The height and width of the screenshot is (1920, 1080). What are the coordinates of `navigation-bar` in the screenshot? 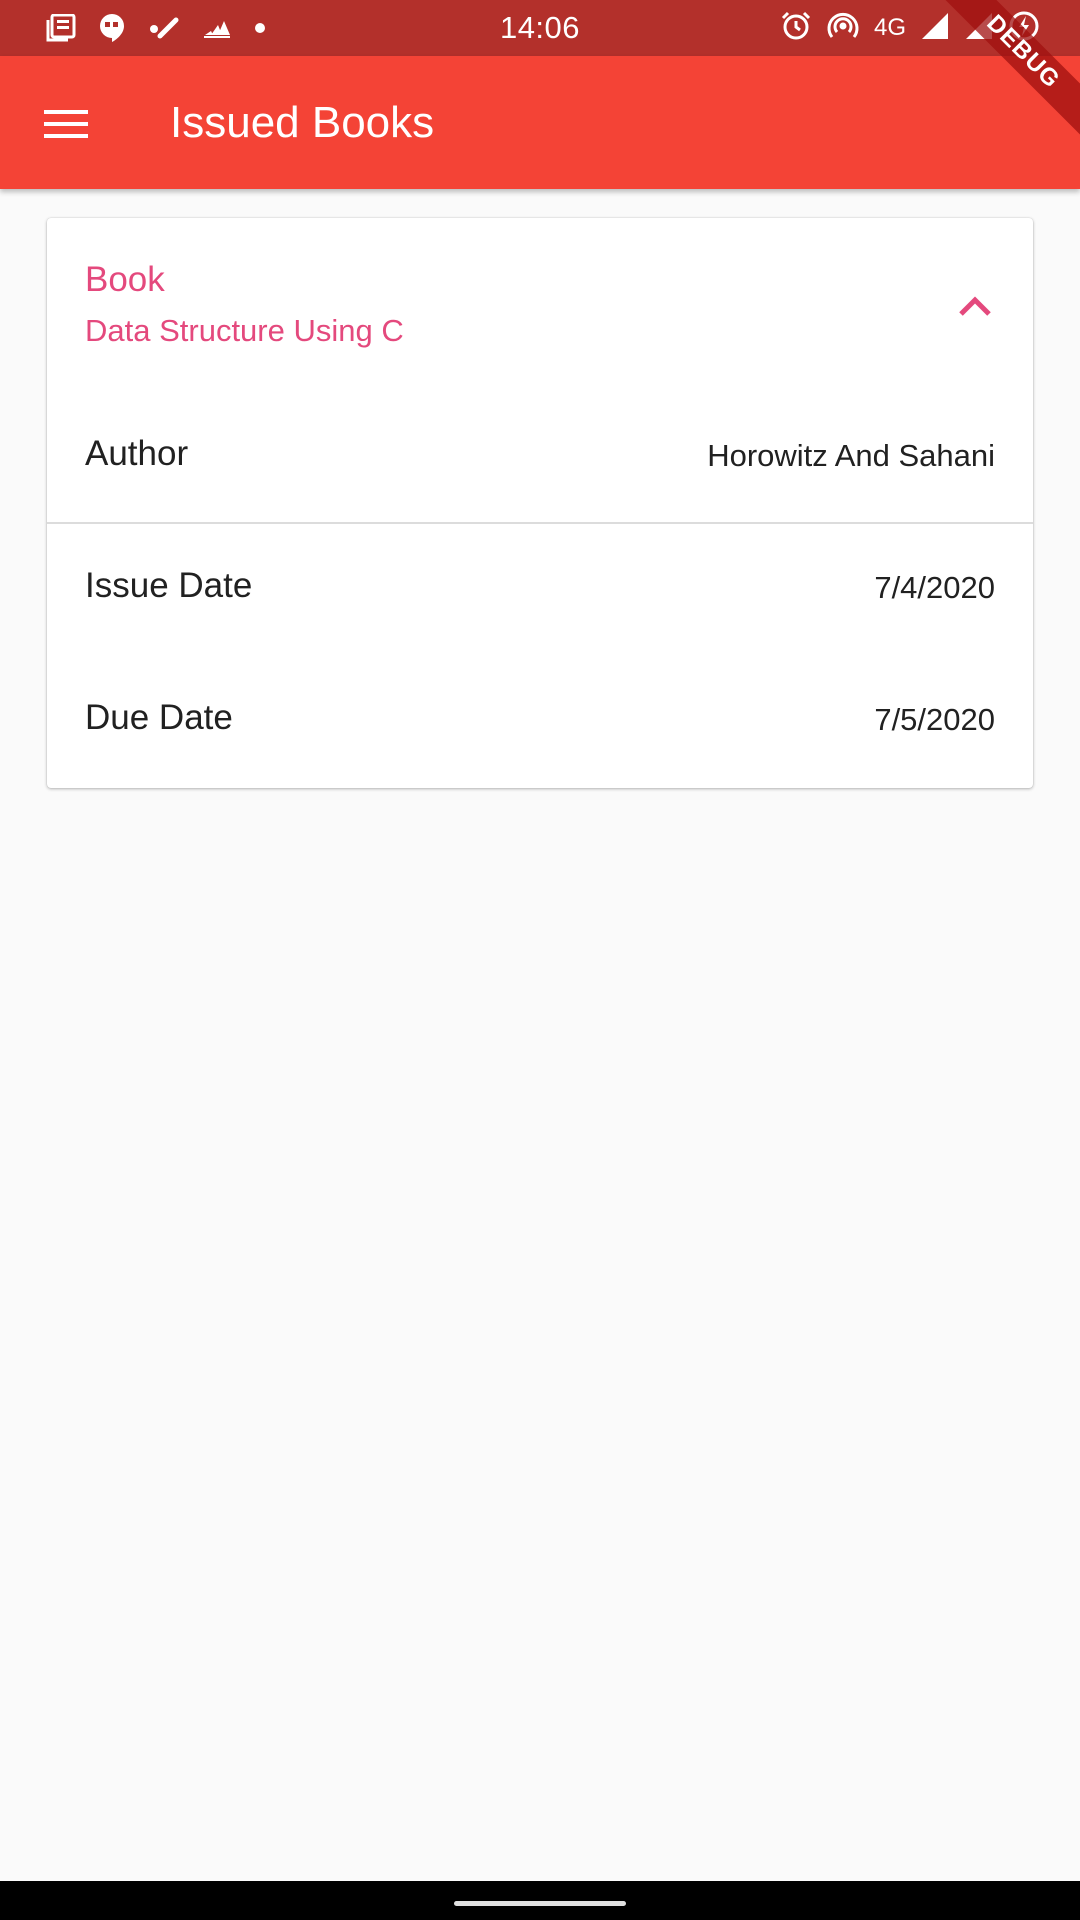 It's located at (540, 1900).